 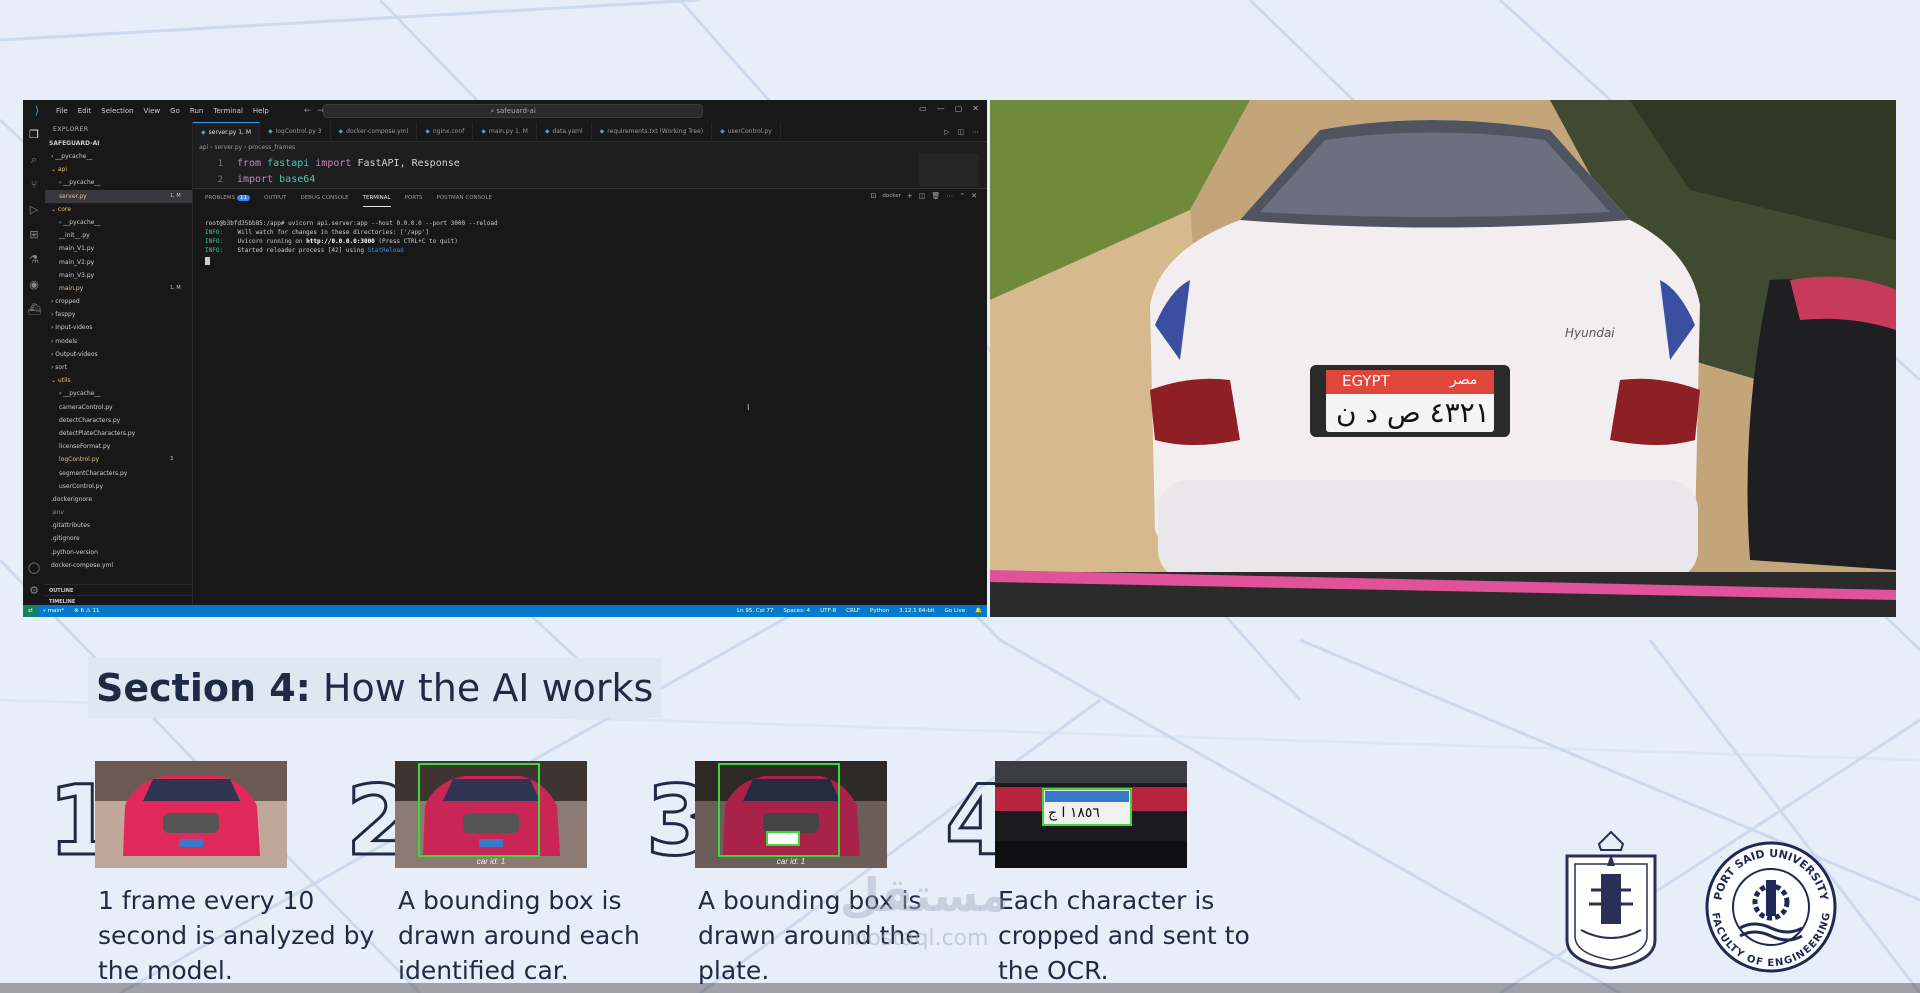 I want to click on cursor-position: Ln 95, Col 77, so click(x=755, y=611).